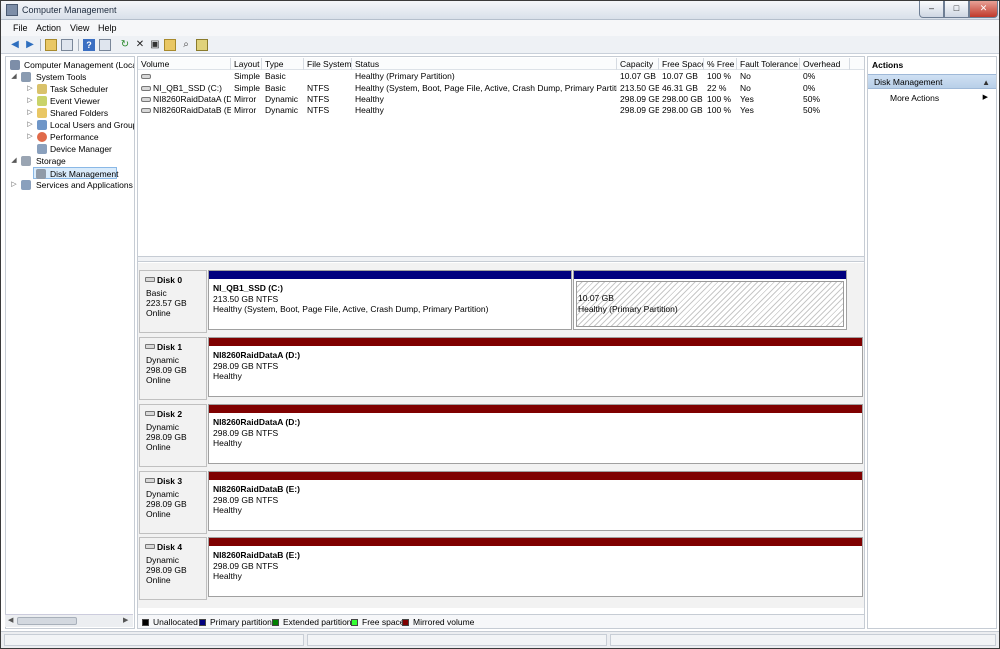 This screenshot has width=1000, height=649. I want to click on actions-title: Actions, so click(932, 65).